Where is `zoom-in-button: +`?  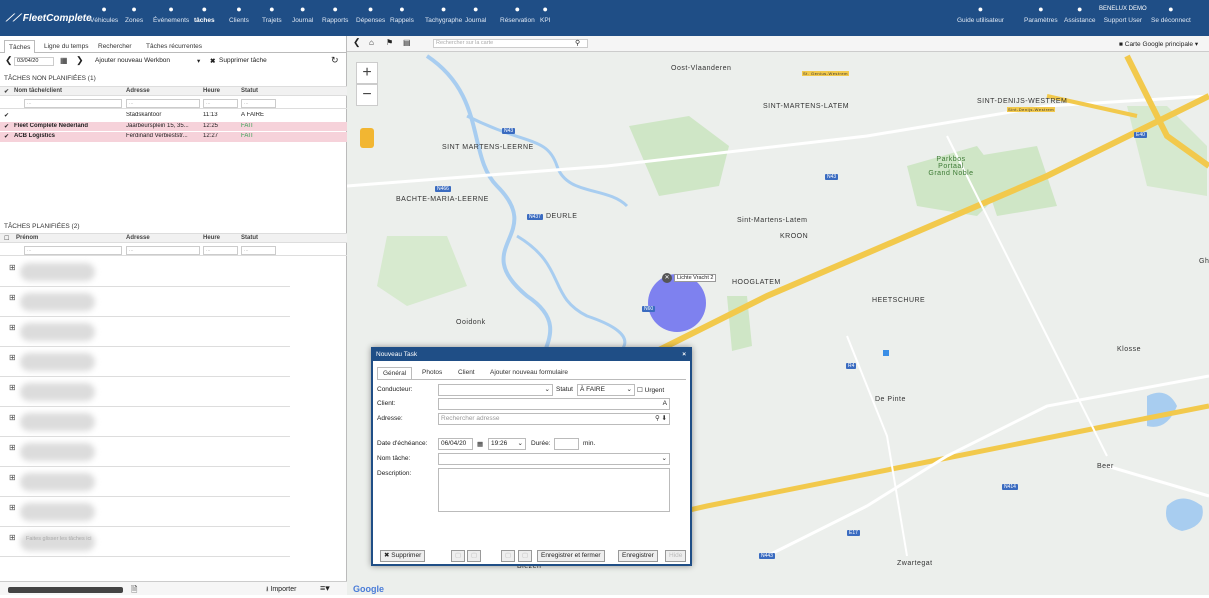 zoom-in-button: + is located at coordinates (367, 73).